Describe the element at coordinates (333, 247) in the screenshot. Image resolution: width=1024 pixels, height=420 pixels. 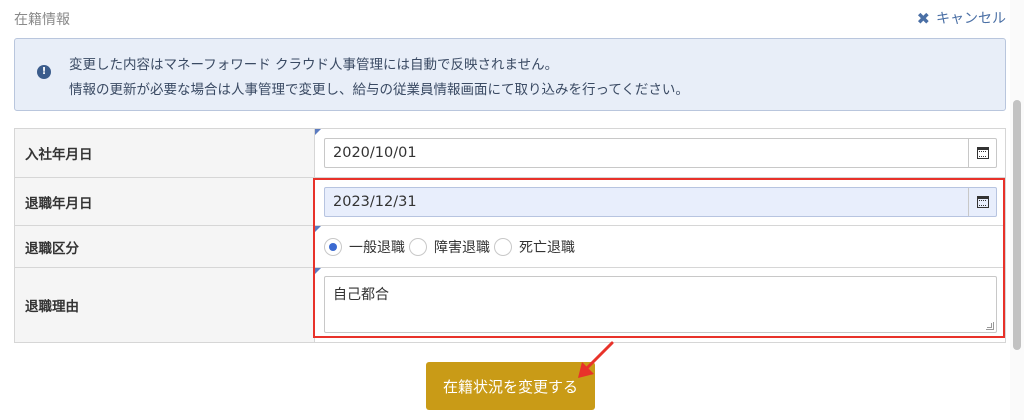
I see `radio-checked-icon` at that location.